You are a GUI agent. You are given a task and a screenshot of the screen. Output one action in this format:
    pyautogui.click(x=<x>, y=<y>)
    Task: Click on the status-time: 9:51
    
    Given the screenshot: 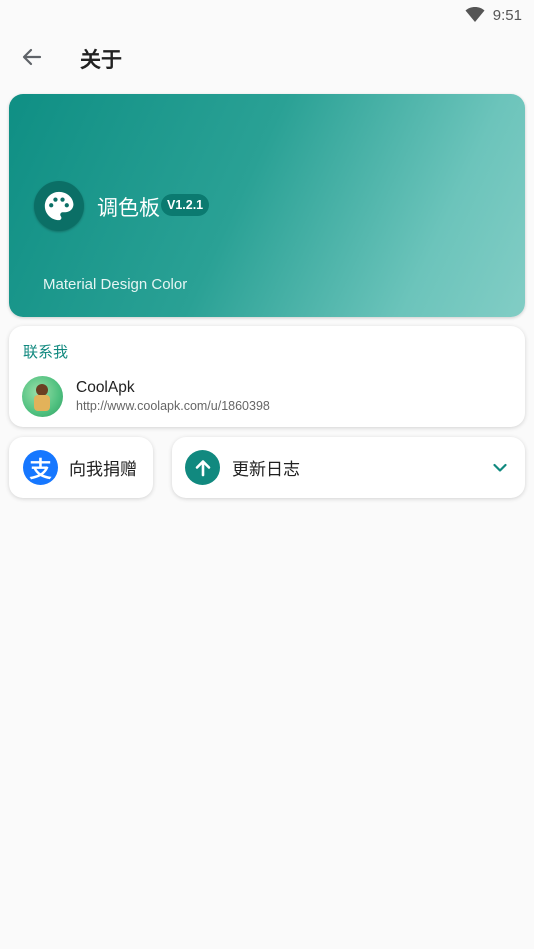 What is the action you would take?
    pyautogui.click(x=507, y=15)
    